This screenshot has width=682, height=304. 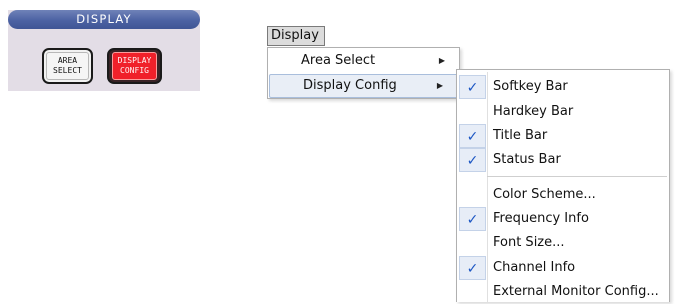 What do you see at coordinates (104, 19) in the screenshot?
I see `panel-title: DISPLAY` at bounding box center [104, 19].